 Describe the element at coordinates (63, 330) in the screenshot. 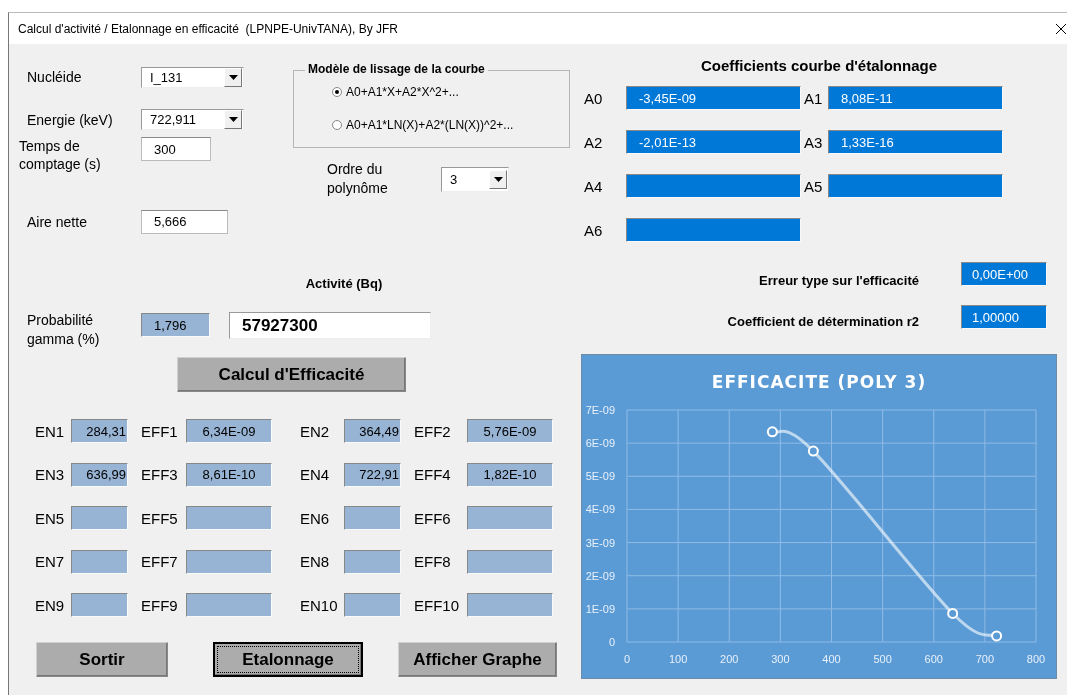

I see `field-label: Probabilité gamma (%)` at that location.